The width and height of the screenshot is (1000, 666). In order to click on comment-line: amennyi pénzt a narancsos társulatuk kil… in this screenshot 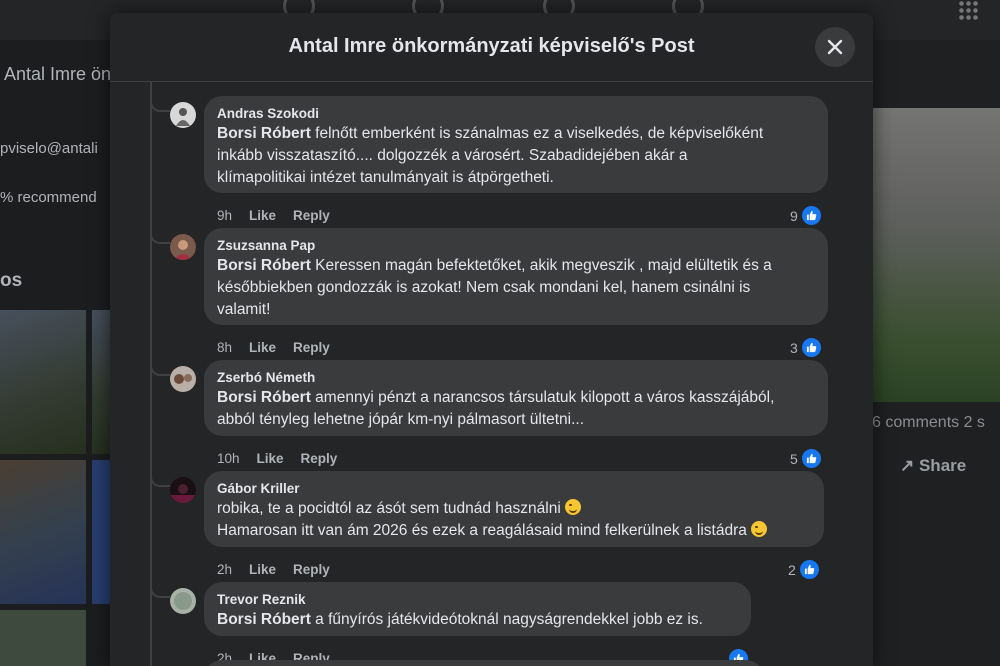, I will do `click(542, 397)`.